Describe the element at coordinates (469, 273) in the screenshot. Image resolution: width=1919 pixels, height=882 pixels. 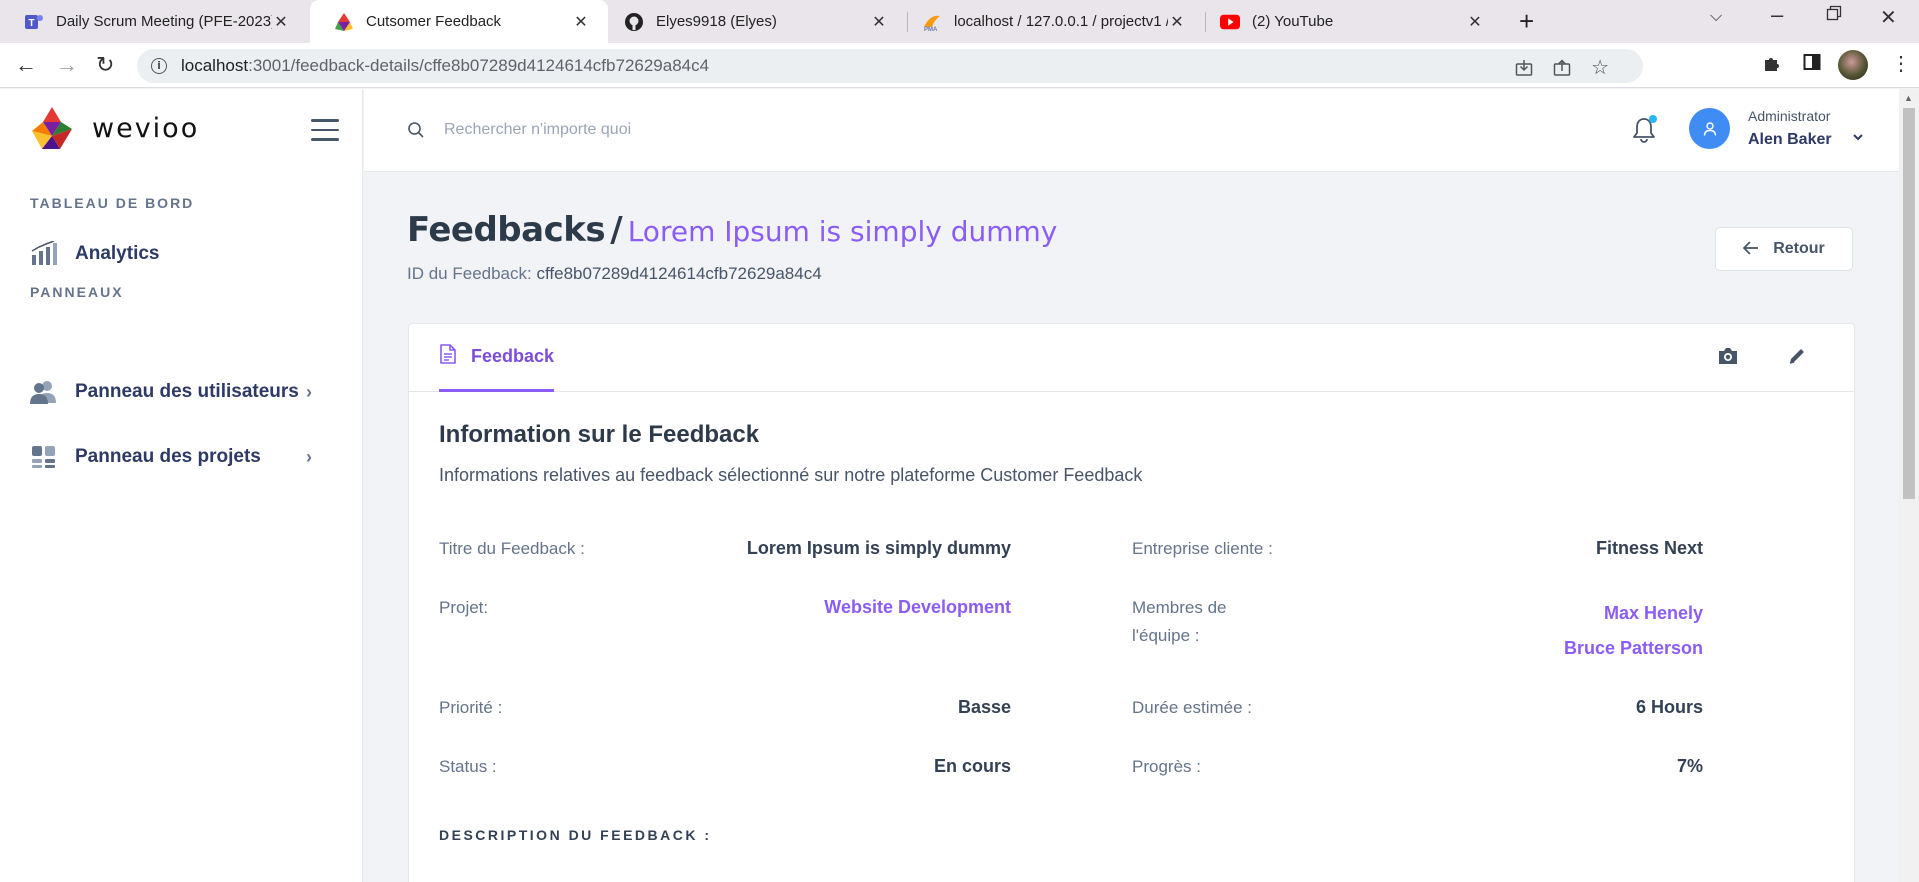
I see `feedback-id-label: ID du Feedback:` at that location.